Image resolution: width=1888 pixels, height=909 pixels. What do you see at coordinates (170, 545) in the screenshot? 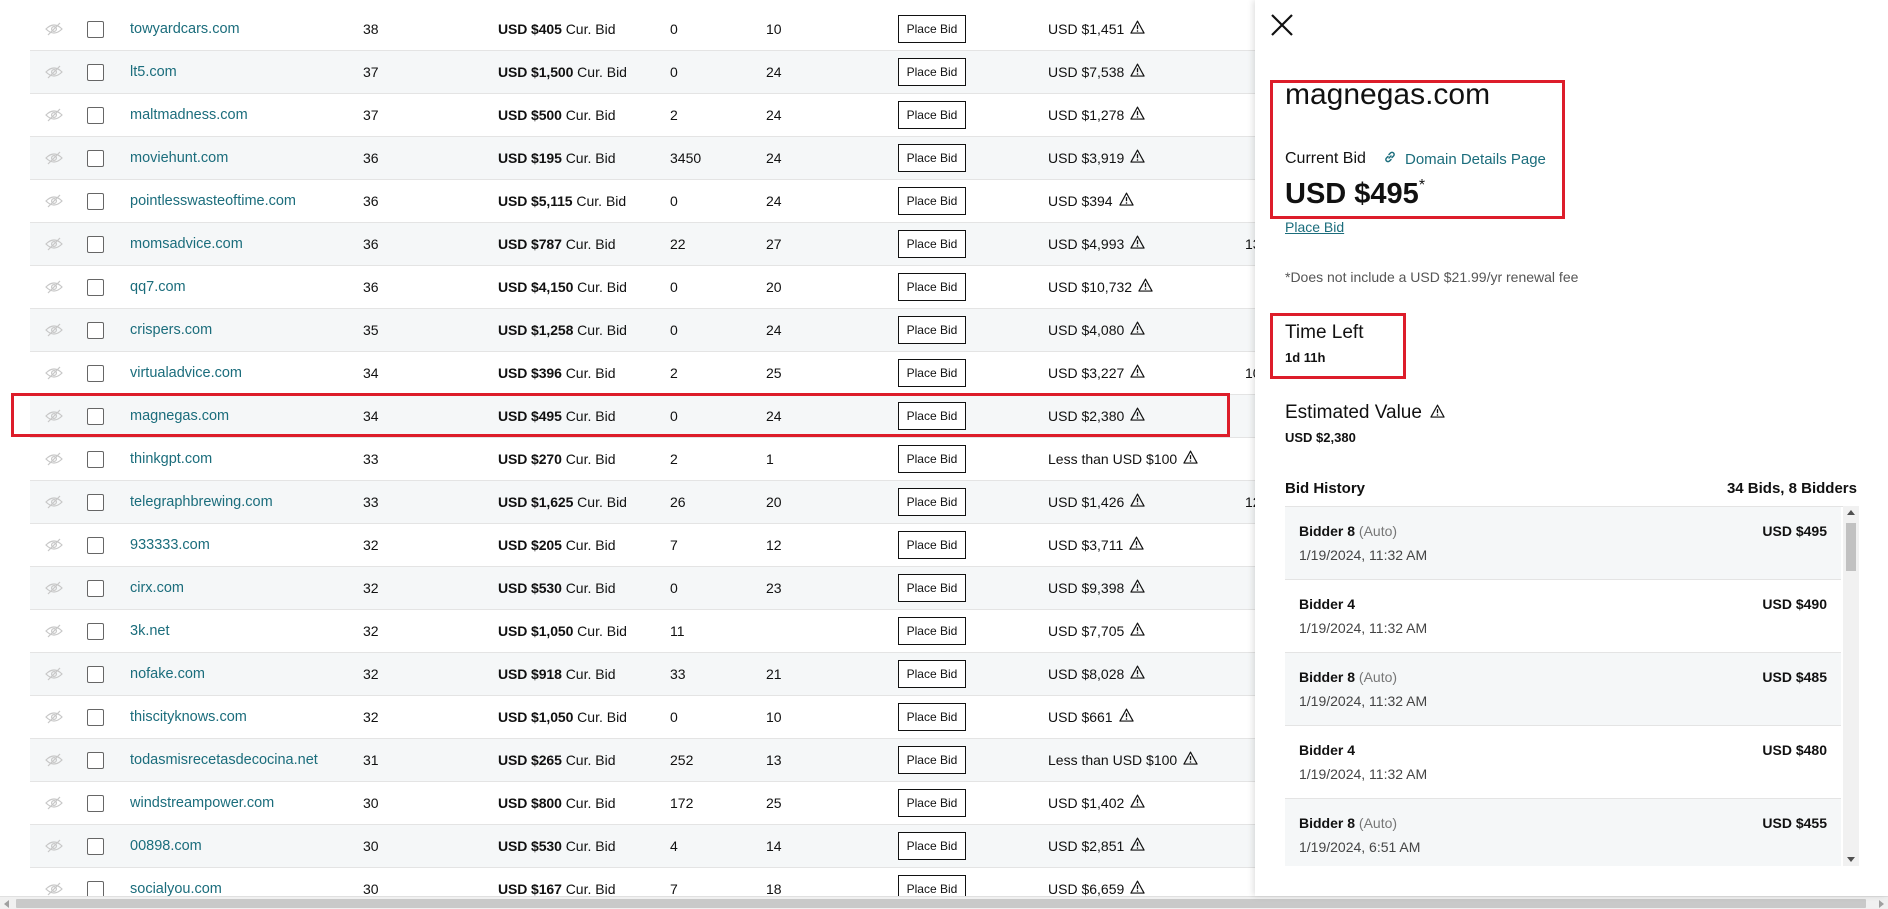
I see `domain-link: 933333.com` at bounding box center [170, 545].